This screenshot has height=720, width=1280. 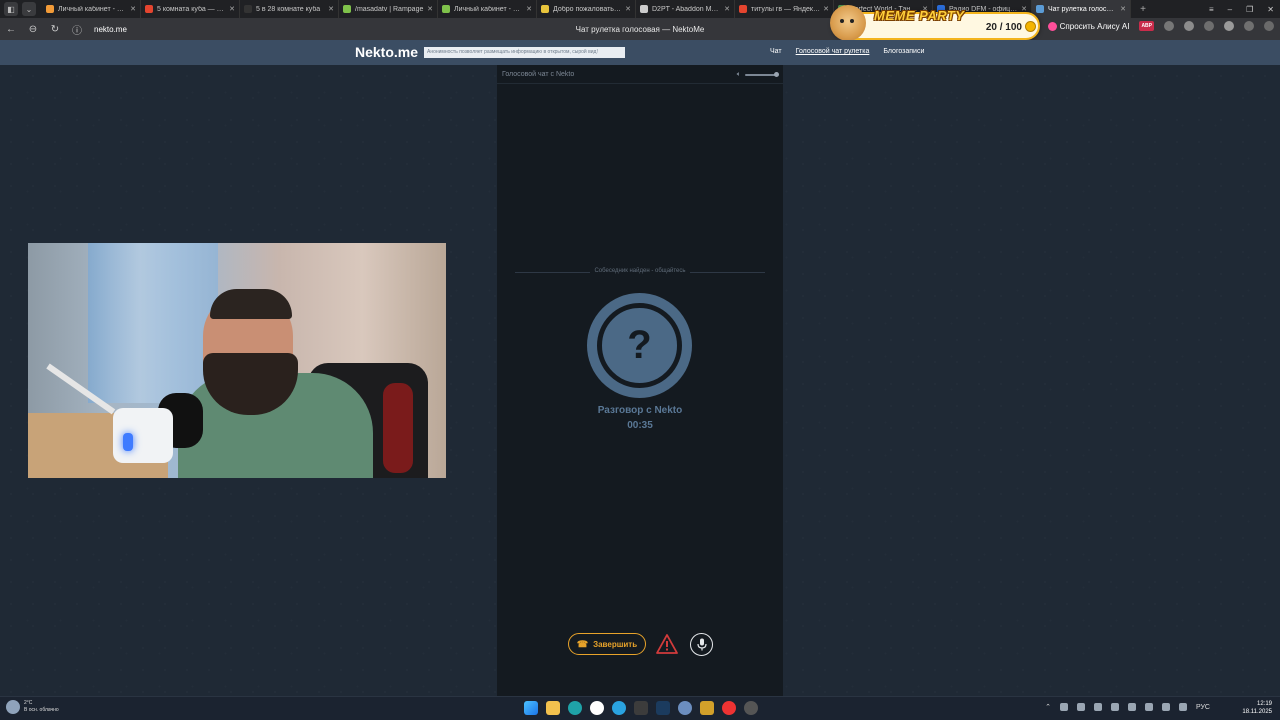 I want to click on browser-tab: D2PT - Abaddon Meta Items✕, so click(x=685, y=9).